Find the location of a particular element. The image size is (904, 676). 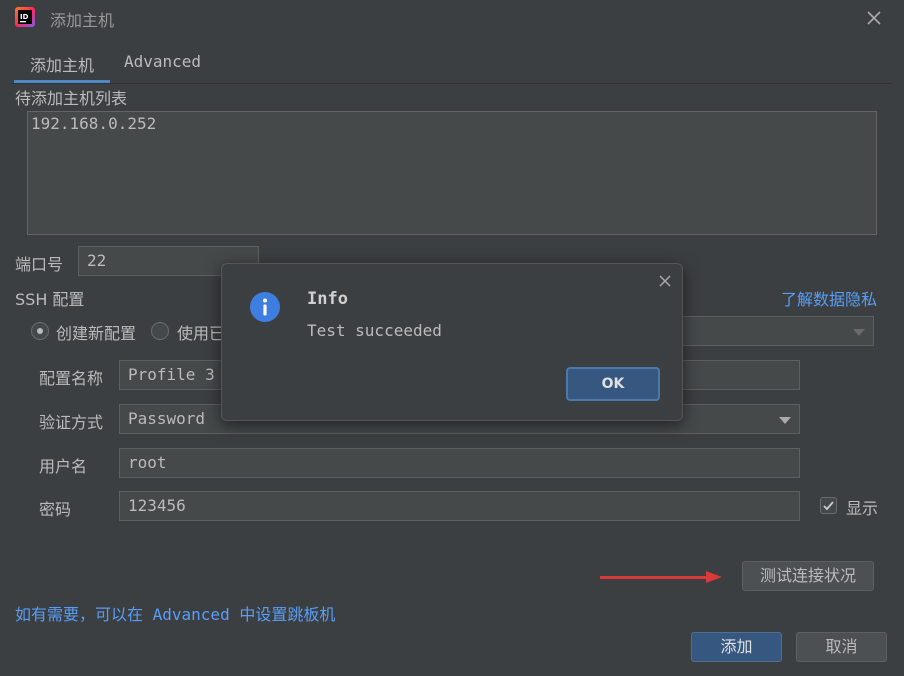

window-title: 添加主机 is located at coordinates (82, 20).